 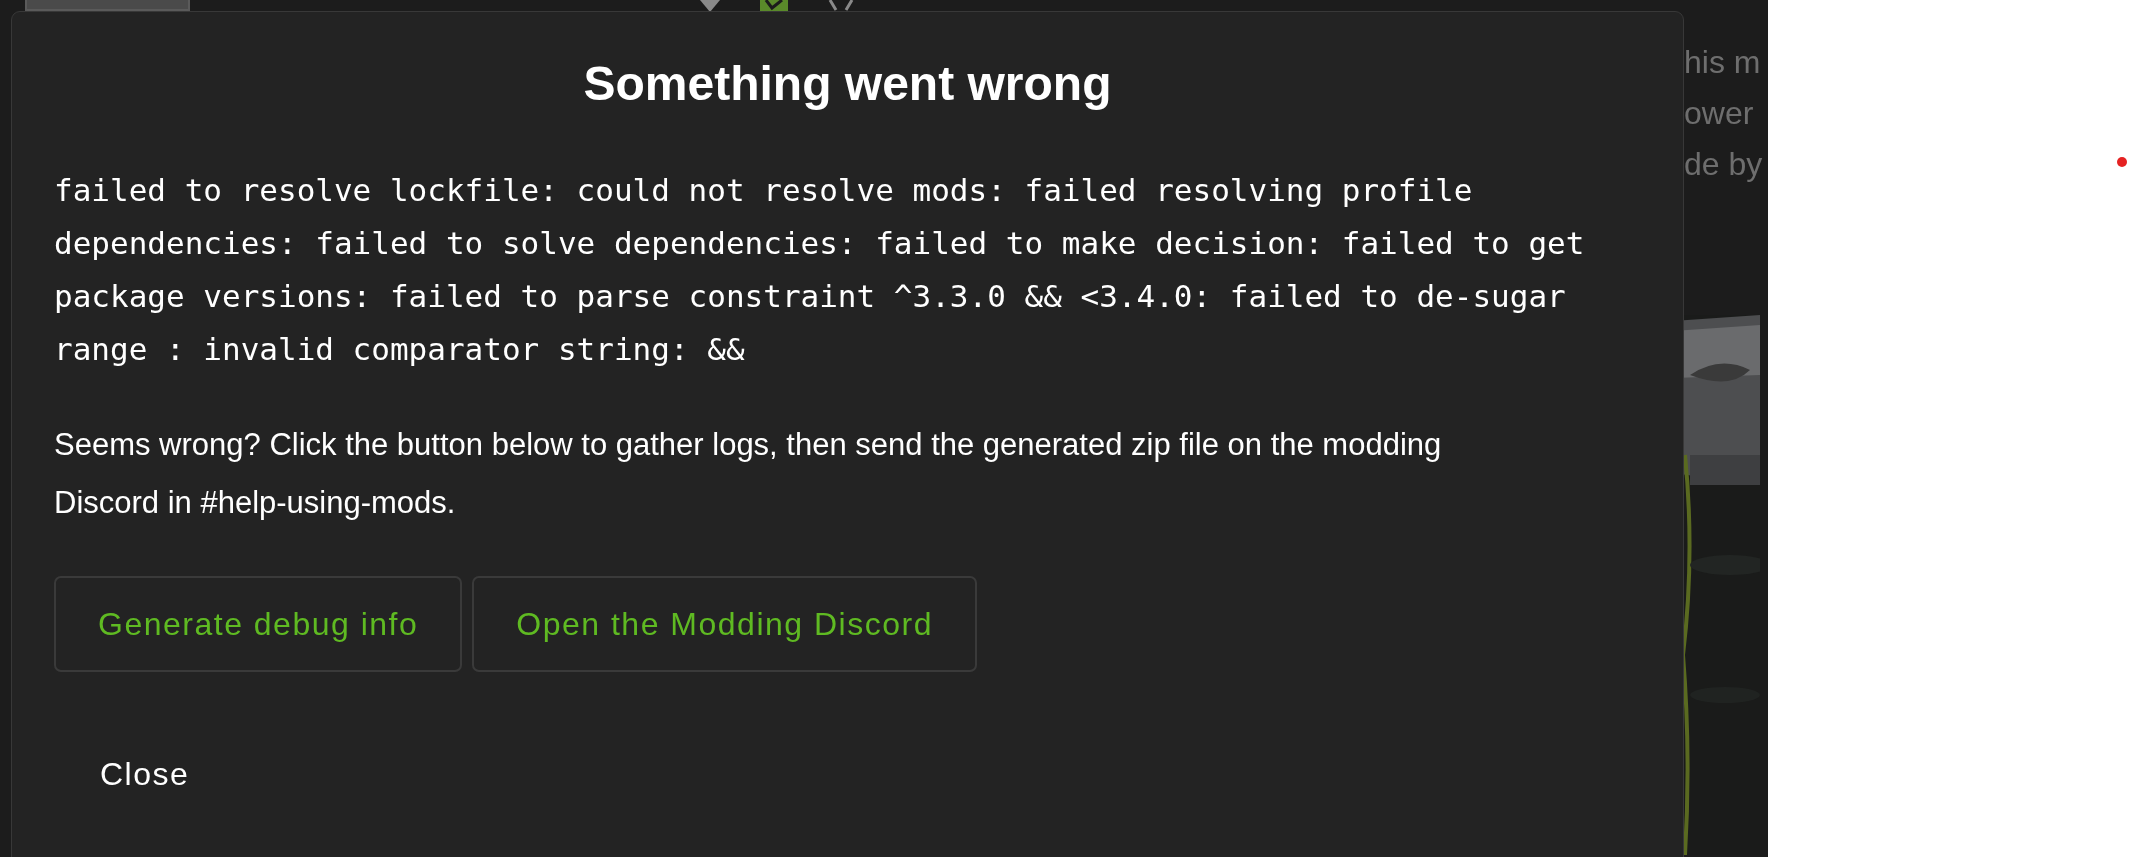 What do you see at coordinates (748, 474) in the screenshot?
I see `help-text: Seems wrong? Click the button below to gather logs, then send the generated zip file on the modding Discord in #help-using-mods.` at bounding box center [748, 474].